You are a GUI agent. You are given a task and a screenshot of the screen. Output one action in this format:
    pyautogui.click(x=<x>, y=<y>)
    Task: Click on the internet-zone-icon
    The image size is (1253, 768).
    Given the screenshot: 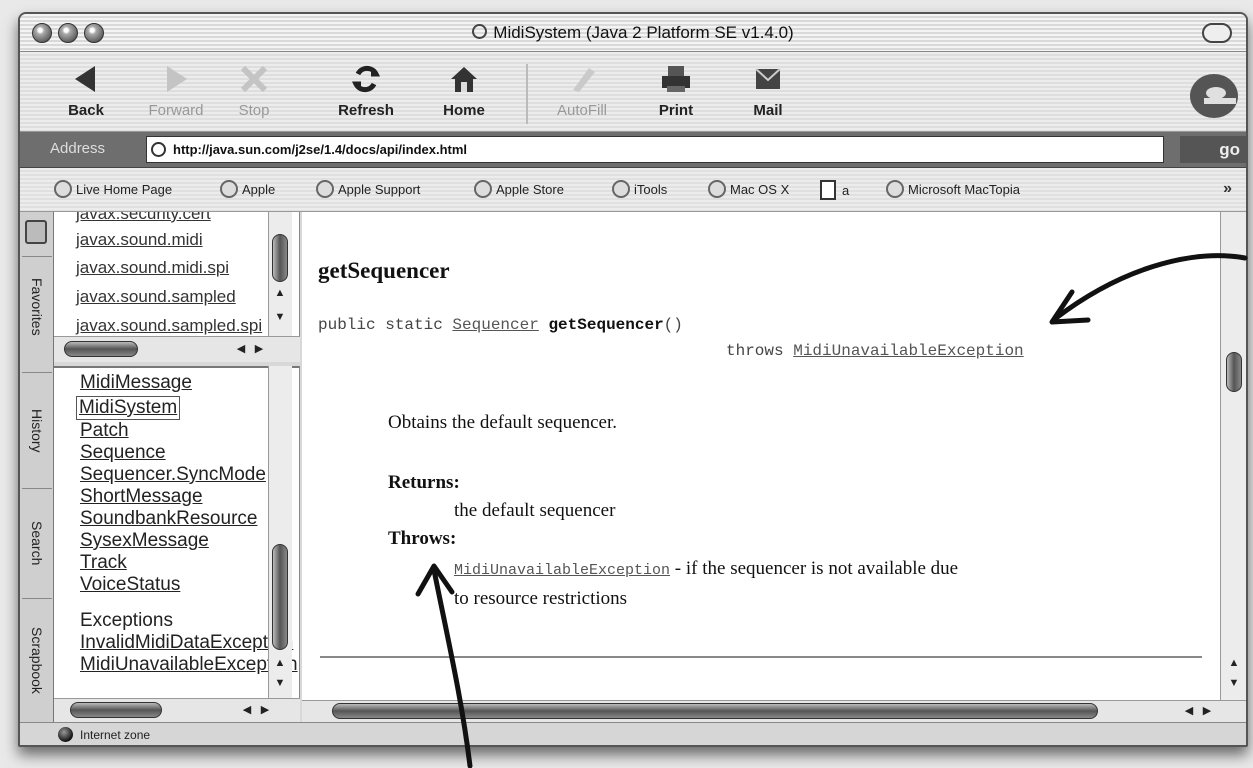 What is the action you would take?
    pyautogui.click(x=65, y=734)
    